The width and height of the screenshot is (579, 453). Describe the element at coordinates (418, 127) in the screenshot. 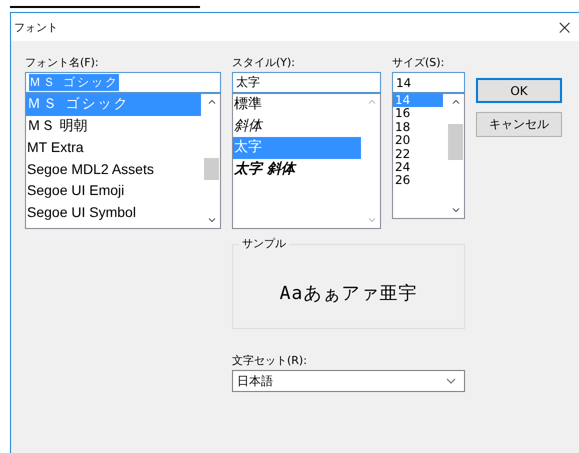

I see `size-list-item: 18` at that location.